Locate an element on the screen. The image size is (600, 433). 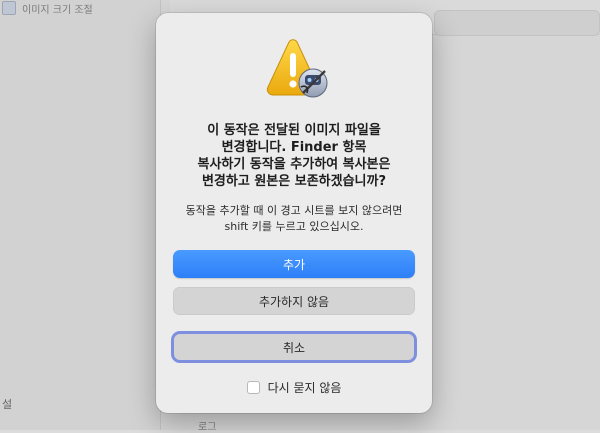
background-sidebar-item: 이미지 크기 조절 is located at coordinates (46, 8).